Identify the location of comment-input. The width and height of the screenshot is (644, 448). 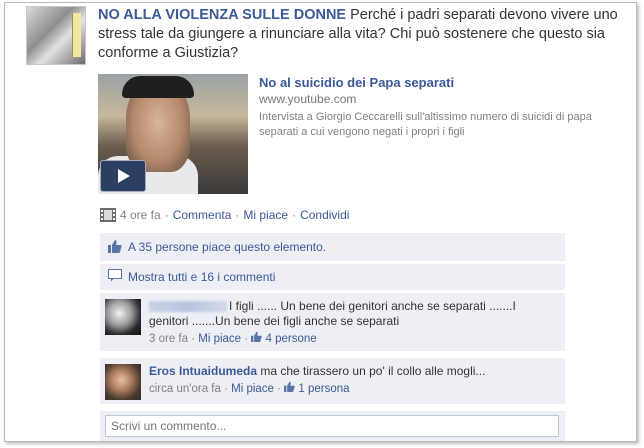
(332, 426).